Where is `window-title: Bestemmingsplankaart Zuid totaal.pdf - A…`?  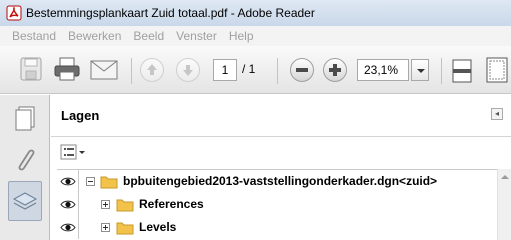
window-title: Bestemmingsplankaart Zuid totaal.pdf - A… is located at coordinates (170, 13).